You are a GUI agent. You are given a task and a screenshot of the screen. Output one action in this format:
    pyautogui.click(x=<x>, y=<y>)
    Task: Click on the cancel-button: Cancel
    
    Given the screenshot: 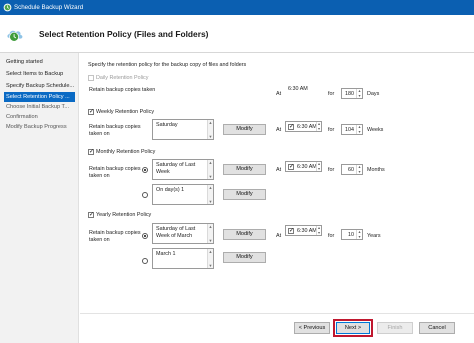 What is the action you would take?
    pyautogui.click(x=437, y=328)
    